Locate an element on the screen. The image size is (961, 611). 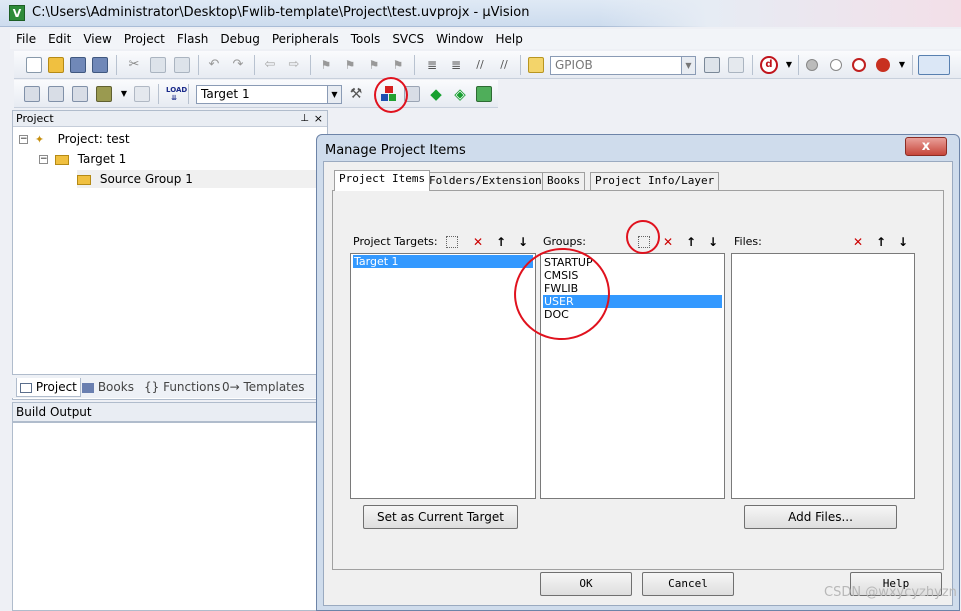
menu-help: Help is located at coordinates (508, 39).